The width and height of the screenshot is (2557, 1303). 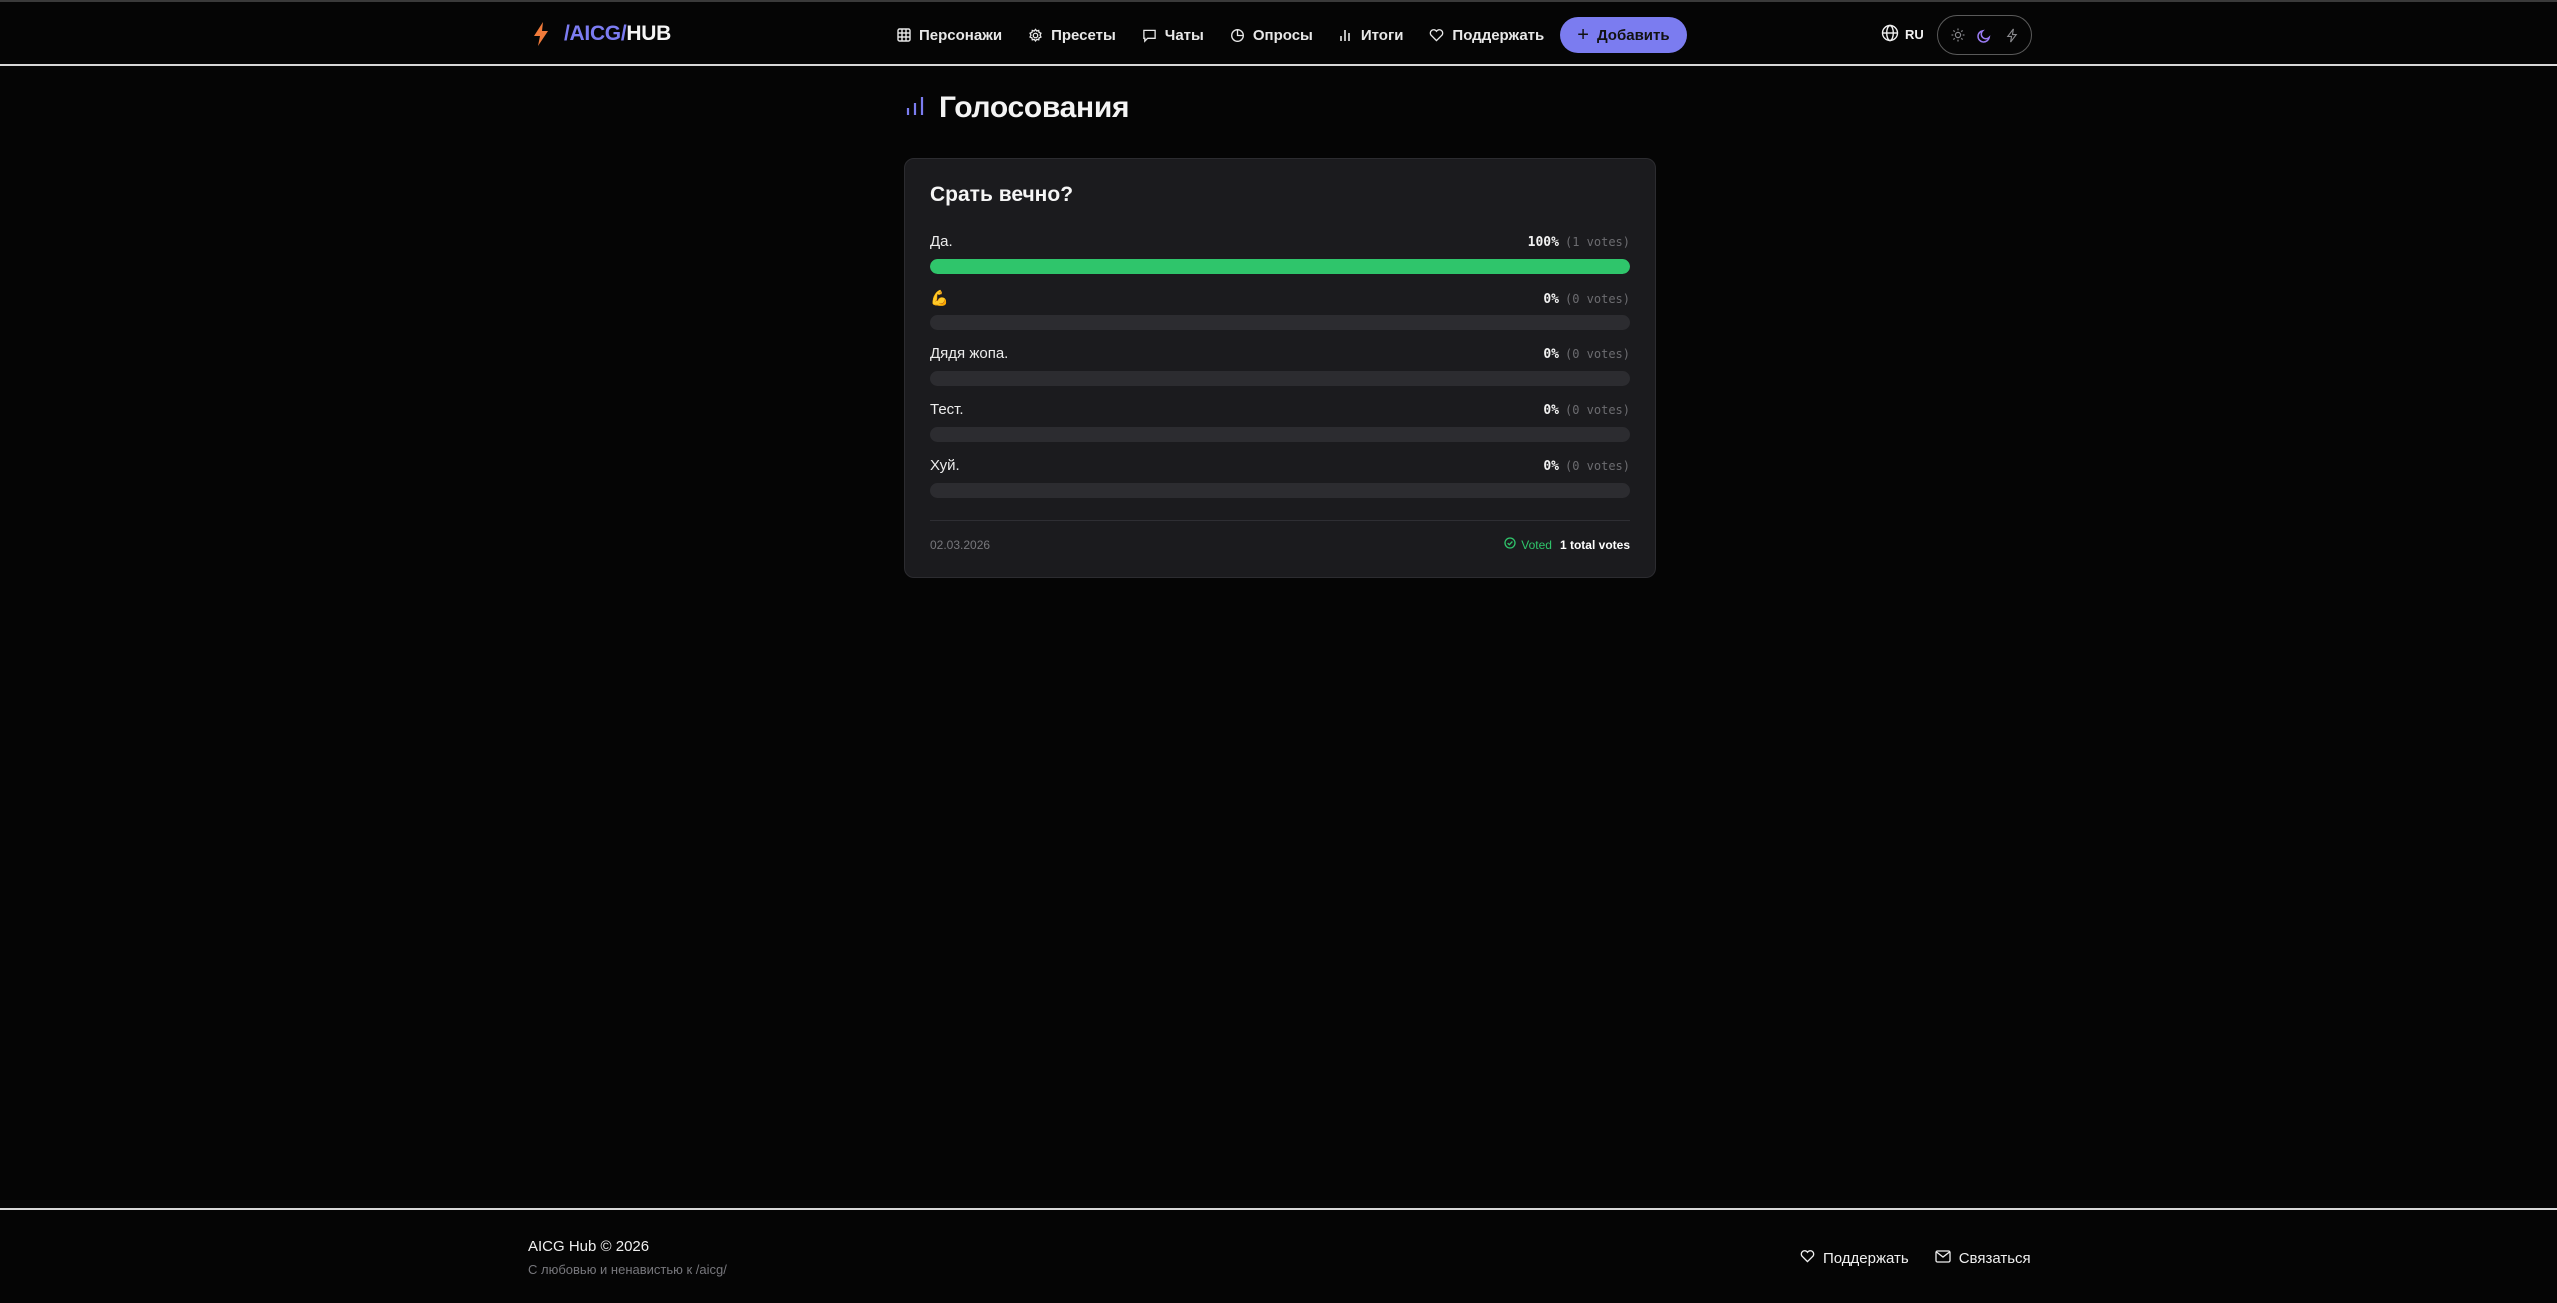 What do you see at coordinates (1597, 242) in the screenshot?
I see `option-votes: (1 votes)` at bounding box center [1597, 242].